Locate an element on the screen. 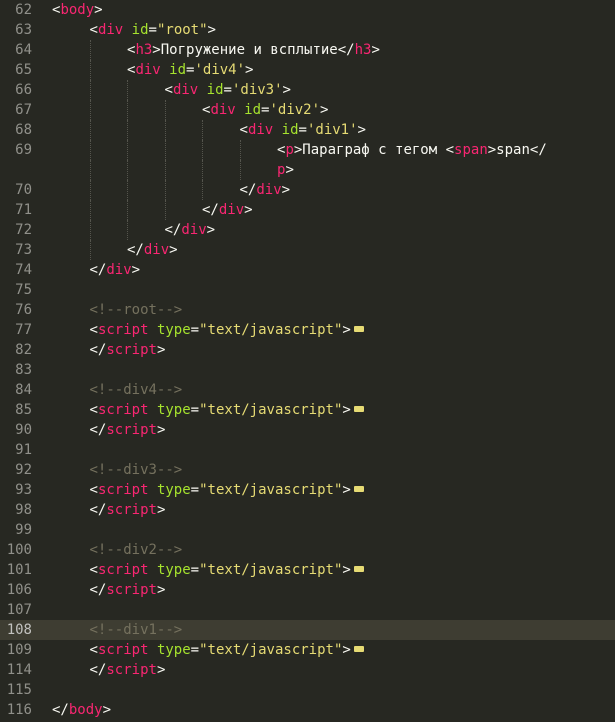 This screenshot has width=615, height=722. code-text: <div id='div2'> is located at coordinates (408, 110).